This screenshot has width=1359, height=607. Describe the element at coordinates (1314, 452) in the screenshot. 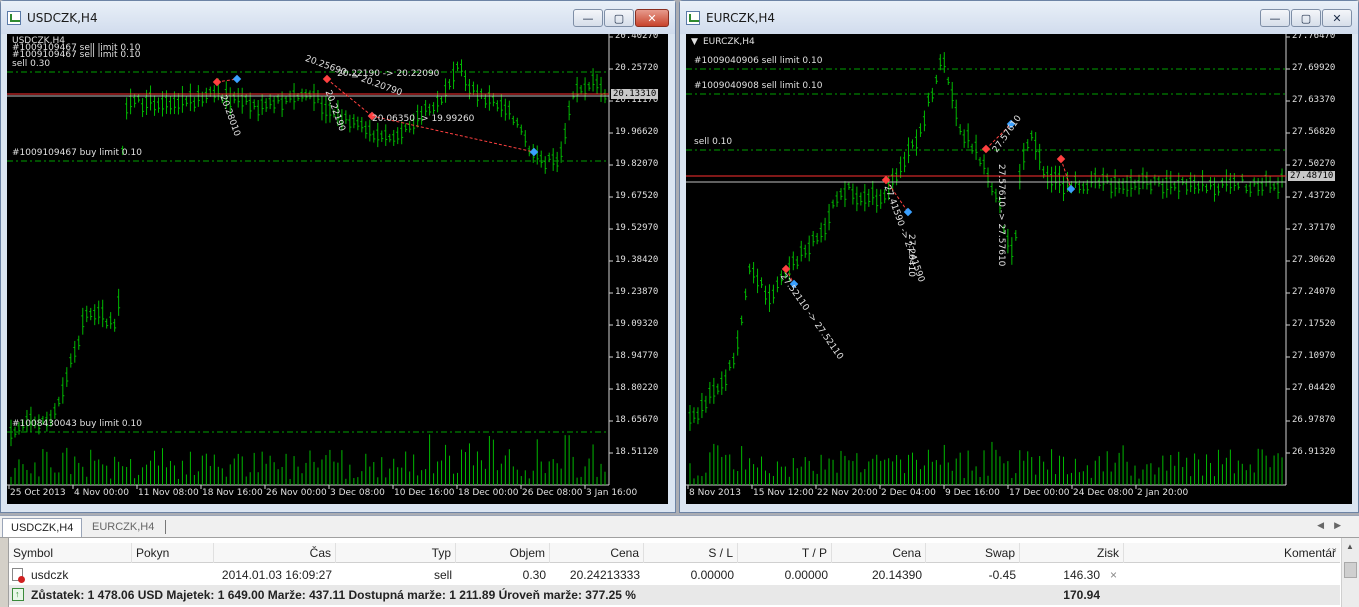

I see `price-tick-label: 26.91320` at that location.